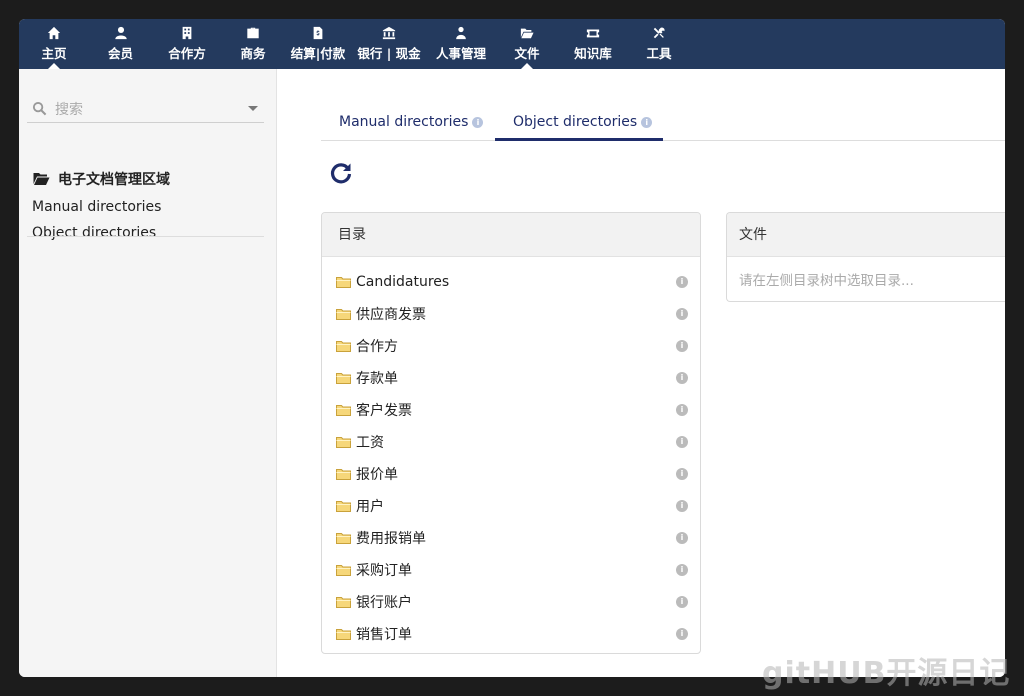  Describe the element at coordinates (120, 53) in the screenshot. I see `nav-label: 会员` at that location.